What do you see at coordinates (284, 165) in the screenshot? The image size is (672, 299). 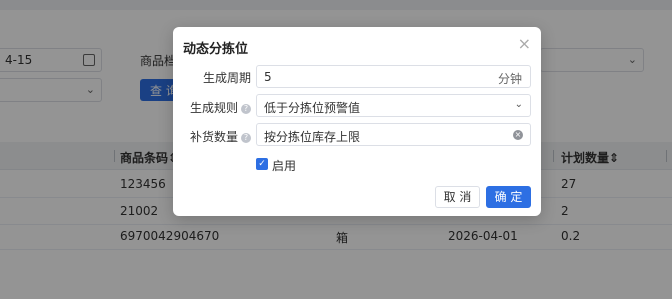 I see `enable-label: 启用` at bounding box center [284, 165].